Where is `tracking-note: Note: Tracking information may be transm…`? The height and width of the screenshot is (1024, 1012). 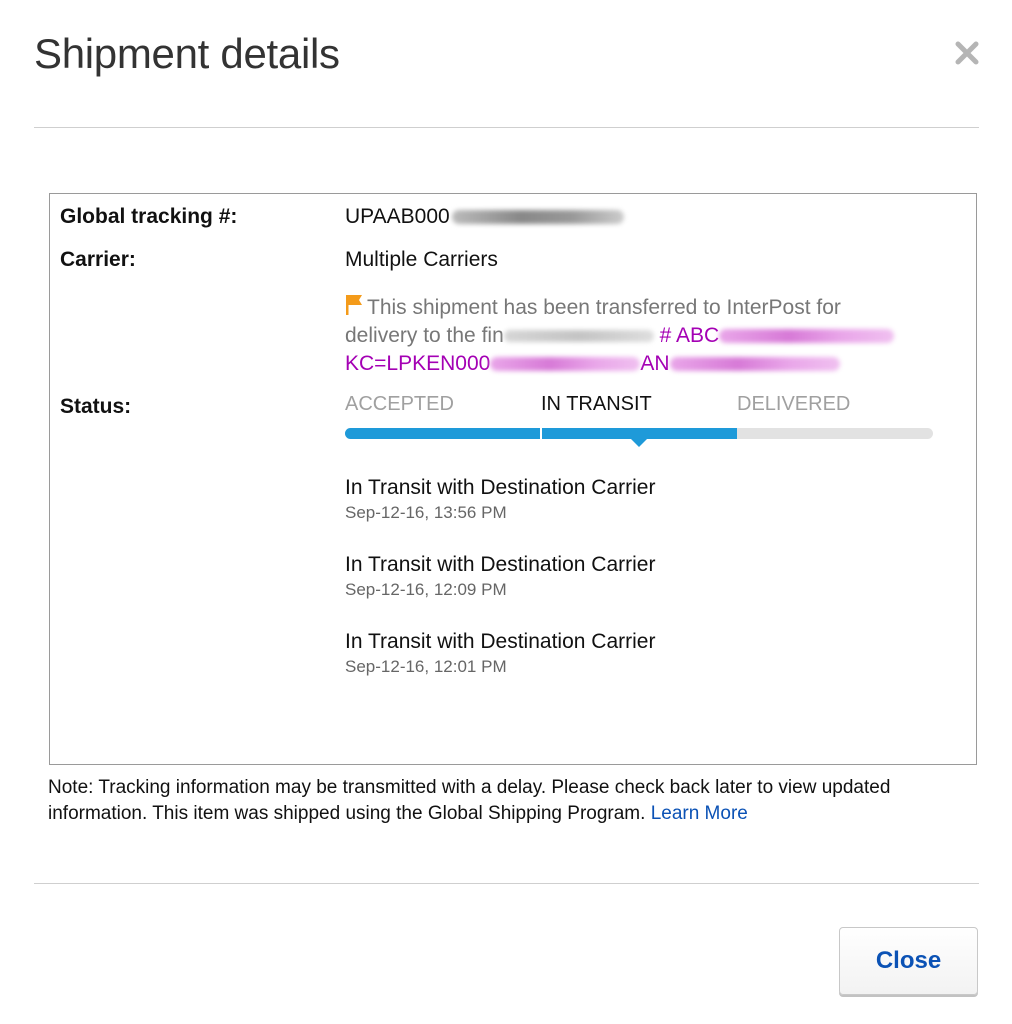 tracking-note: Note: Tracking information may be transm… is located at coordinates (498, 801).